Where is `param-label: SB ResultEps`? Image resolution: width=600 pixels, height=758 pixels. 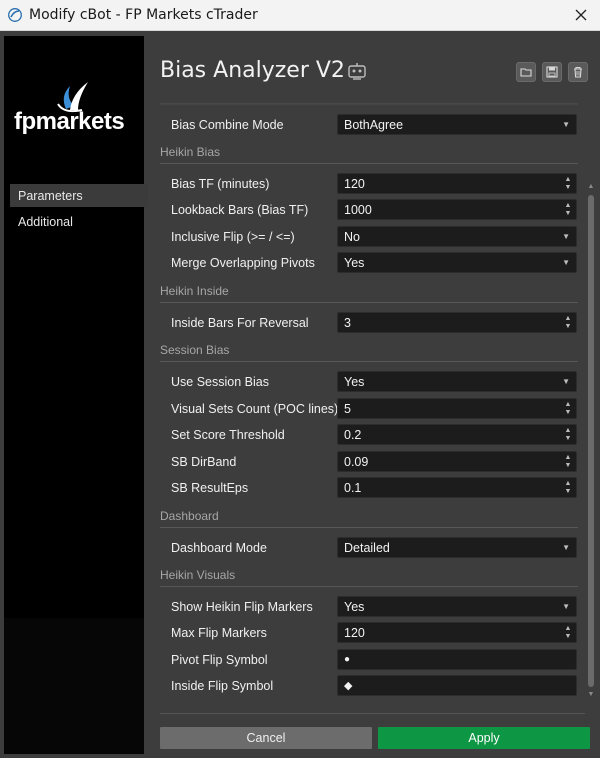
param-label: SB ResultEps is located at coordinates (210, 488).